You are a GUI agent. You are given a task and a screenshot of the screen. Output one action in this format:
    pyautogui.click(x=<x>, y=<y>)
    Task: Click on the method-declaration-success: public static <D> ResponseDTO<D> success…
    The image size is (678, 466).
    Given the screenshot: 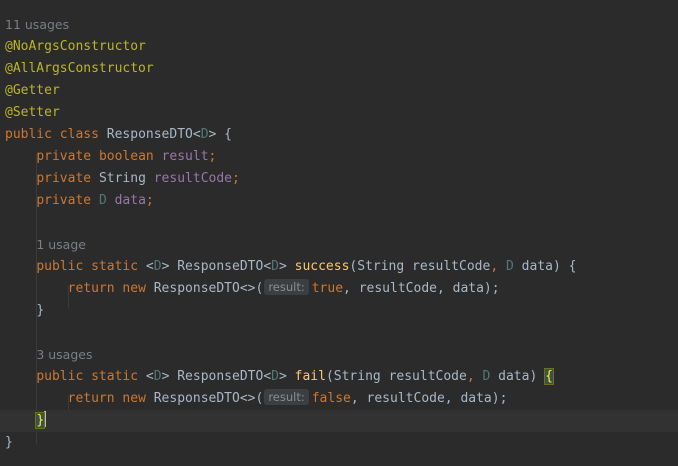 What is the action you would take?
    pyautogui.click(x=306, y=266)
    